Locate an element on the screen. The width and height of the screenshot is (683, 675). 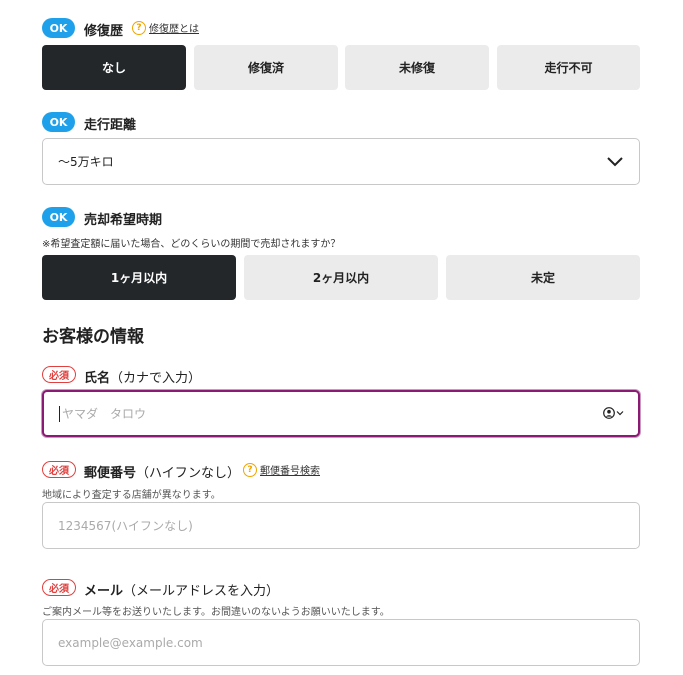
email-label-main: メール is located at coordinates (104, 591).